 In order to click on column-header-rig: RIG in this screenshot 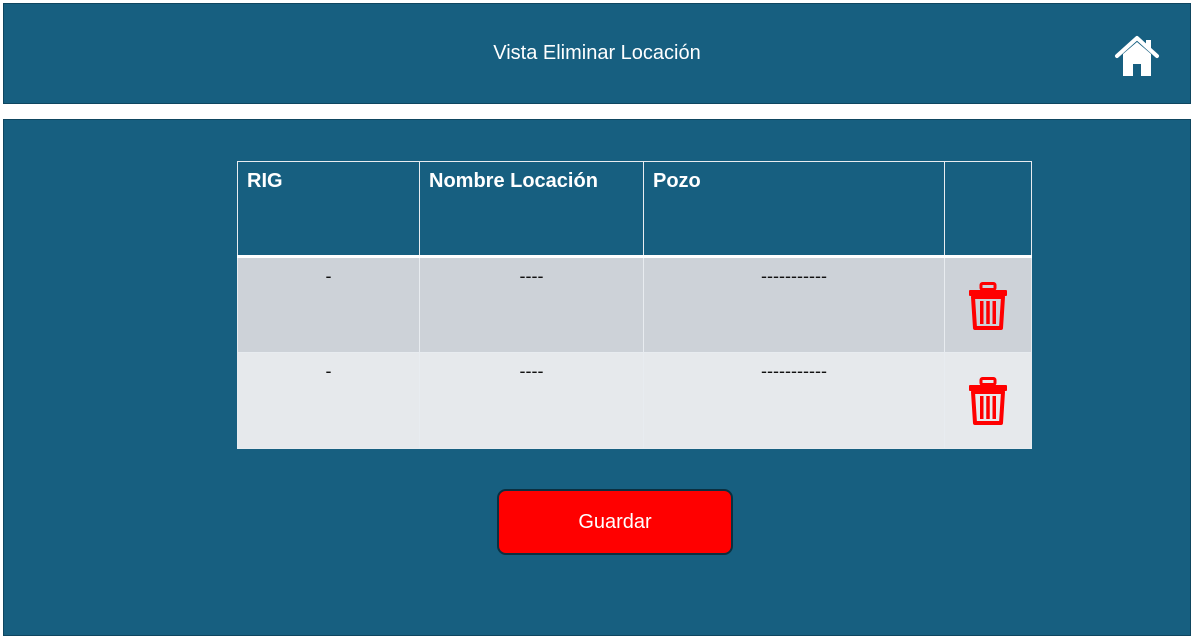, I will do `click(328, 209)`.